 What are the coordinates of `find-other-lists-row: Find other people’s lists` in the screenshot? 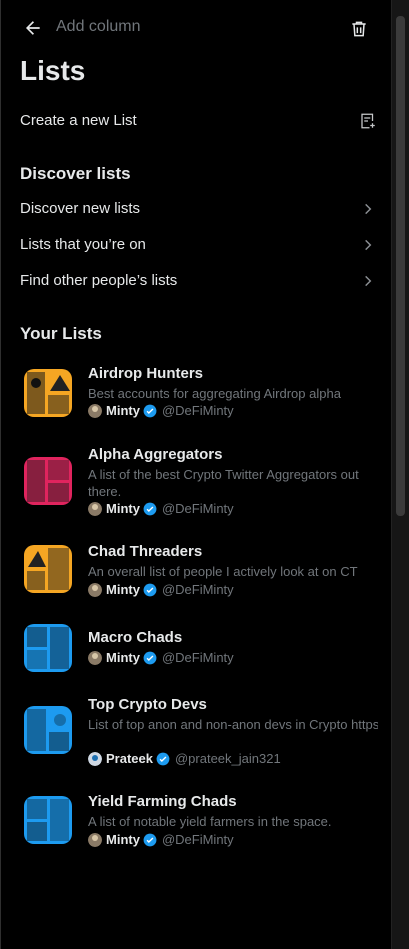 It's located at (196, 281).